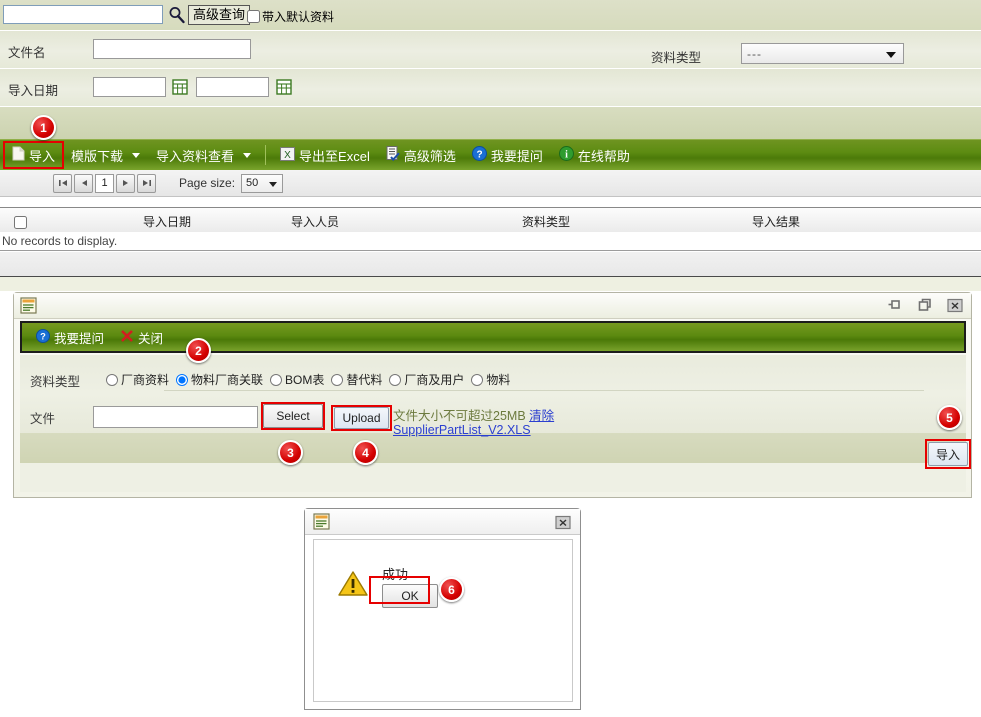 This screenshot has width=981, height=717. I want to click on page-gap-strip, so click(490, 284).